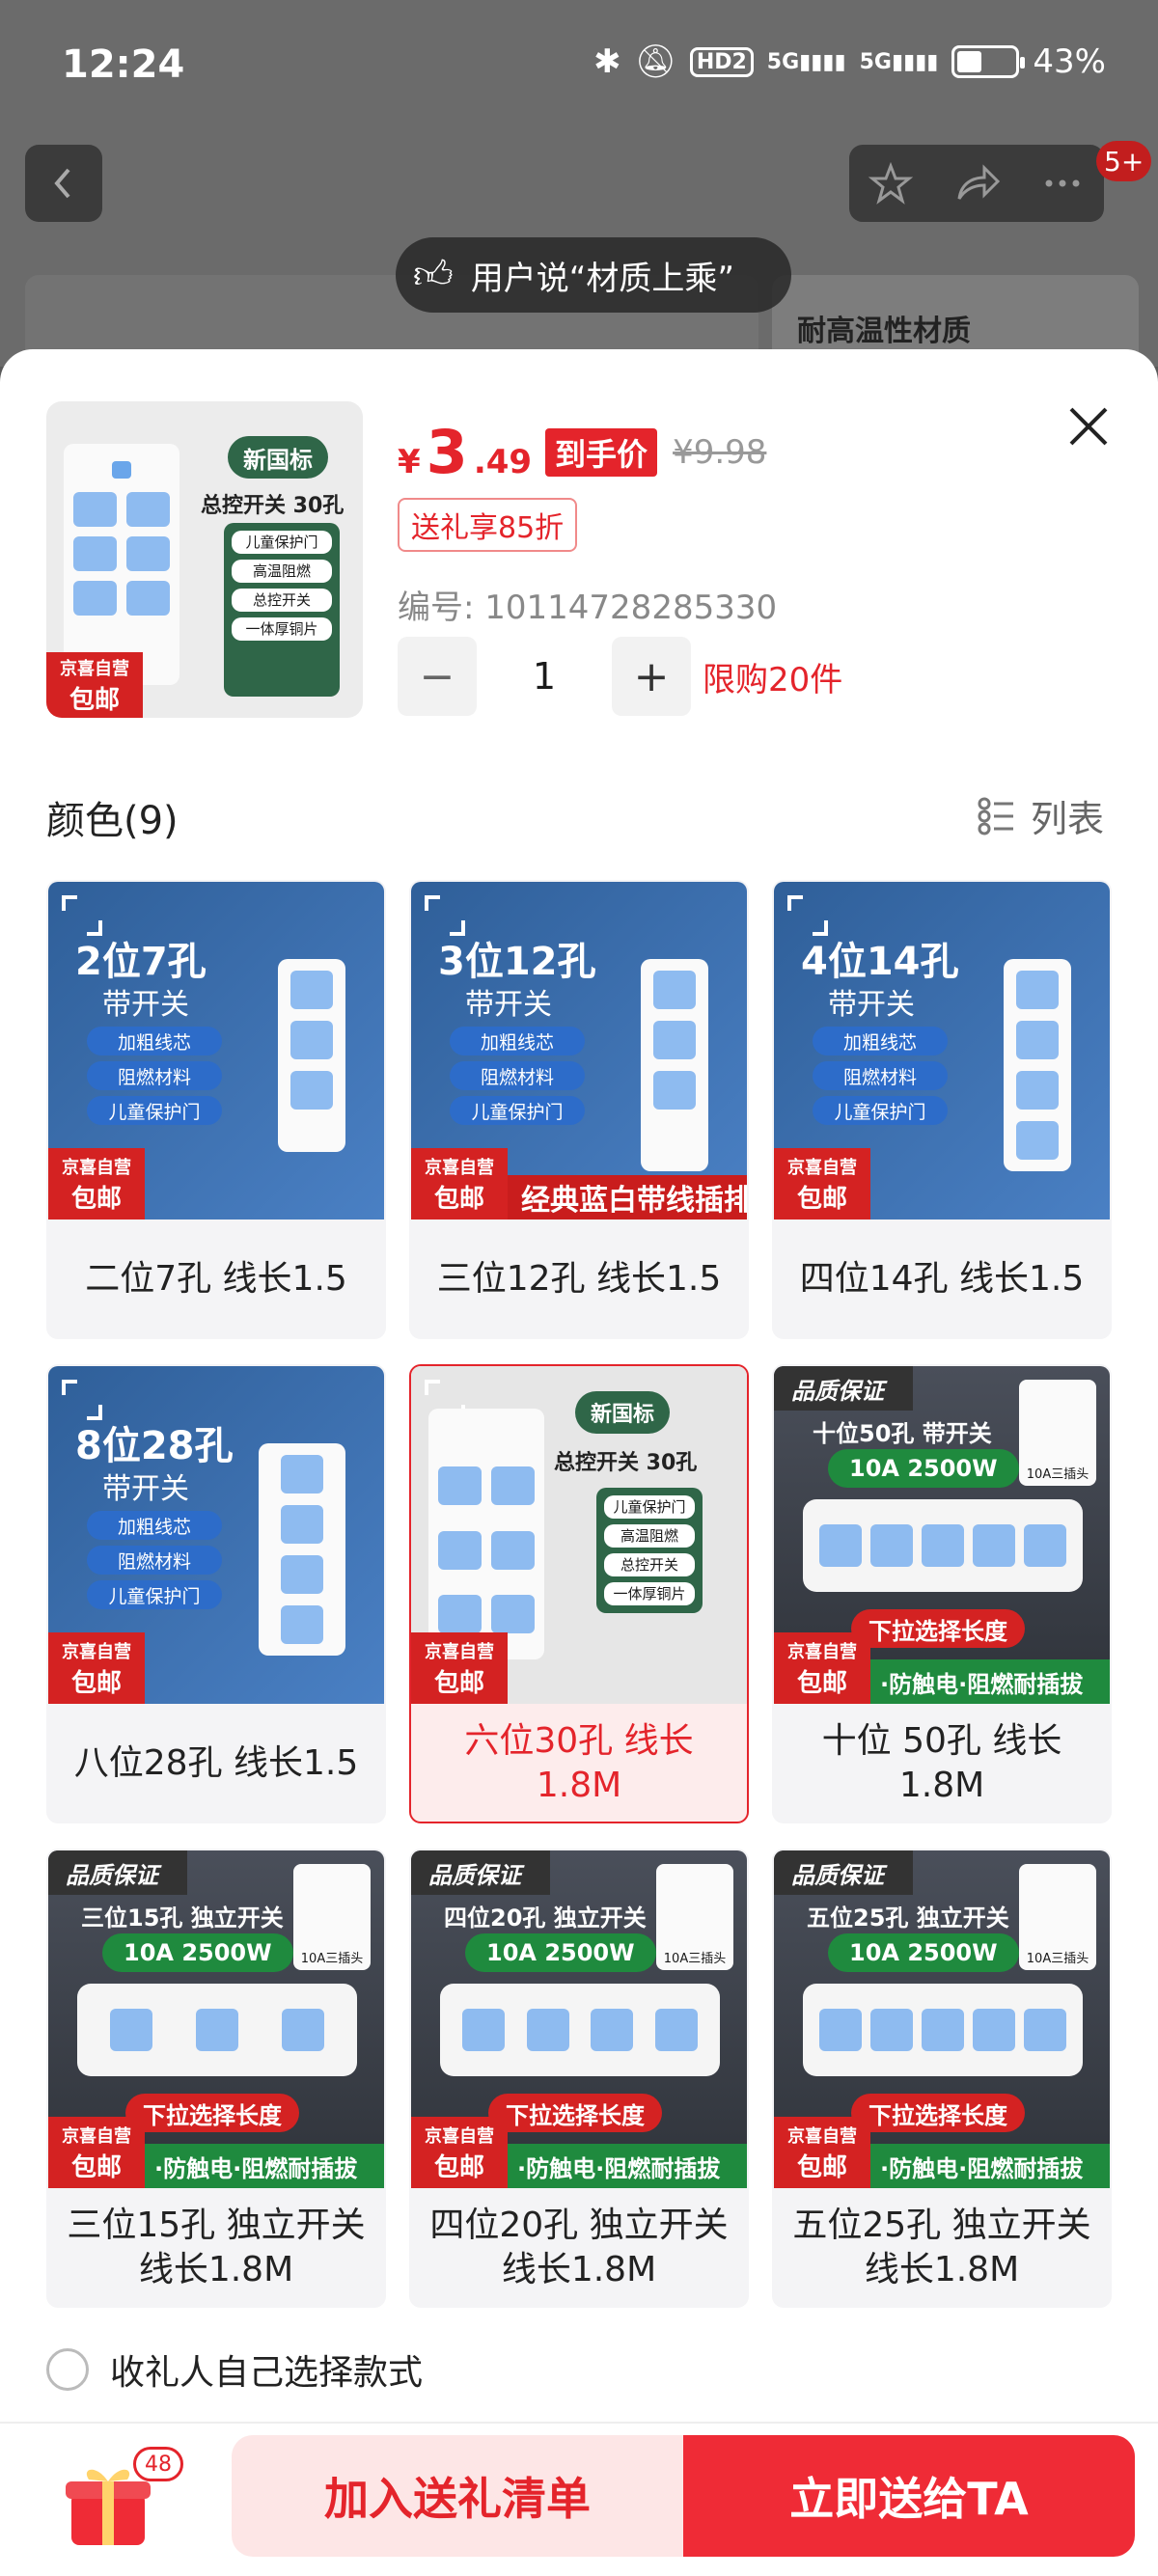 Image resolution: width=1158 pixels, height=2576 pixels. What do you see at coordinates (601, 452) in the screenshot?
I see `final-price-tag: 到手价` at bounding box center [601, 452].